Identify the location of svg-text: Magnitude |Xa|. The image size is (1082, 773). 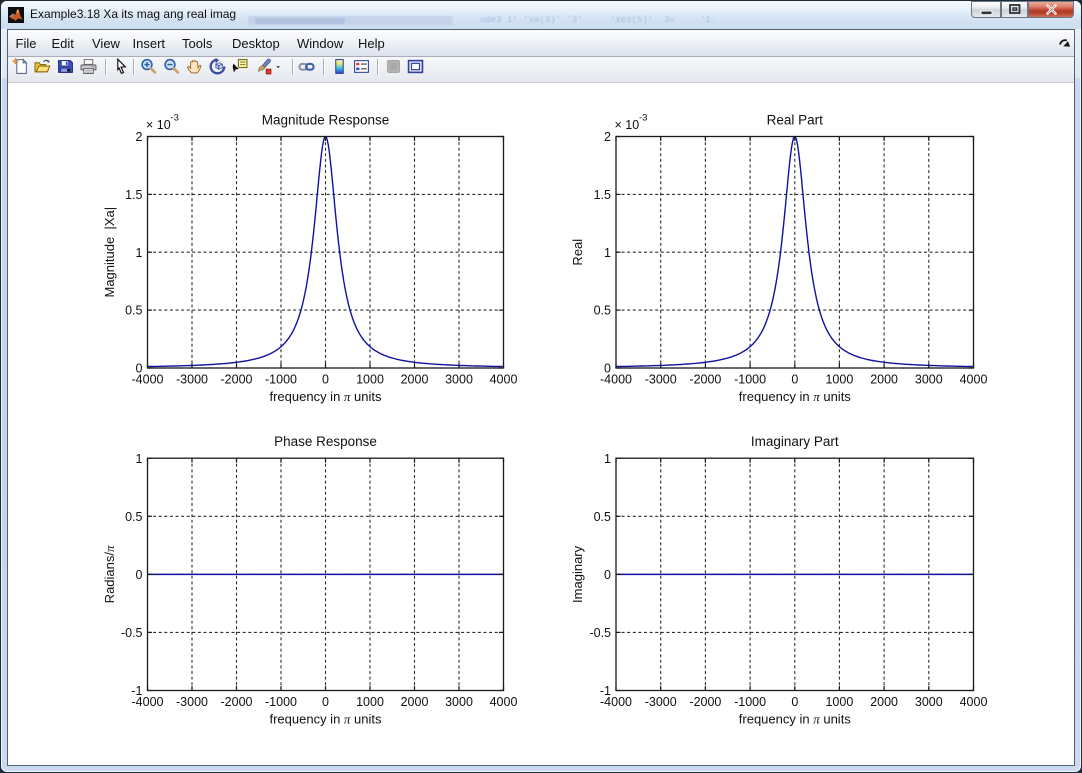
(109, 252).